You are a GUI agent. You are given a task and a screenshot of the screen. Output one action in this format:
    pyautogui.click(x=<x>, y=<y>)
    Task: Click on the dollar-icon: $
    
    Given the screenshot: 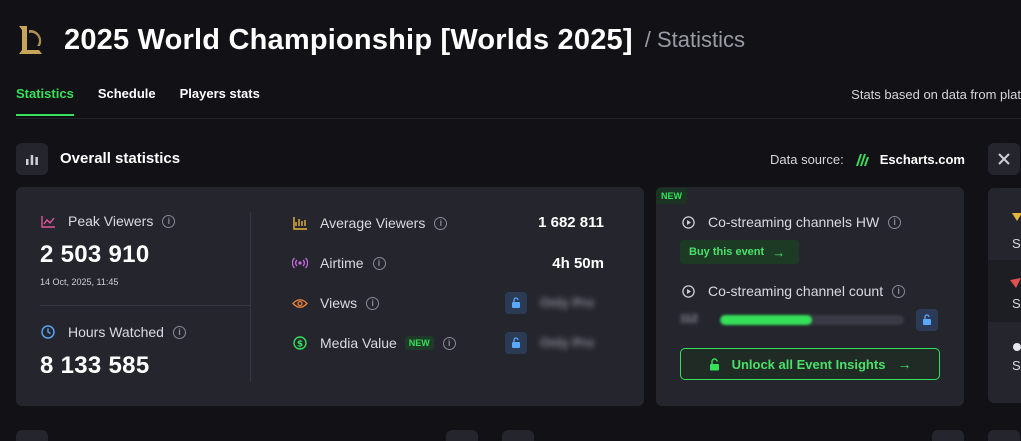 What is the action you would take?
    pyautogui.click(x=300, y=343)
    